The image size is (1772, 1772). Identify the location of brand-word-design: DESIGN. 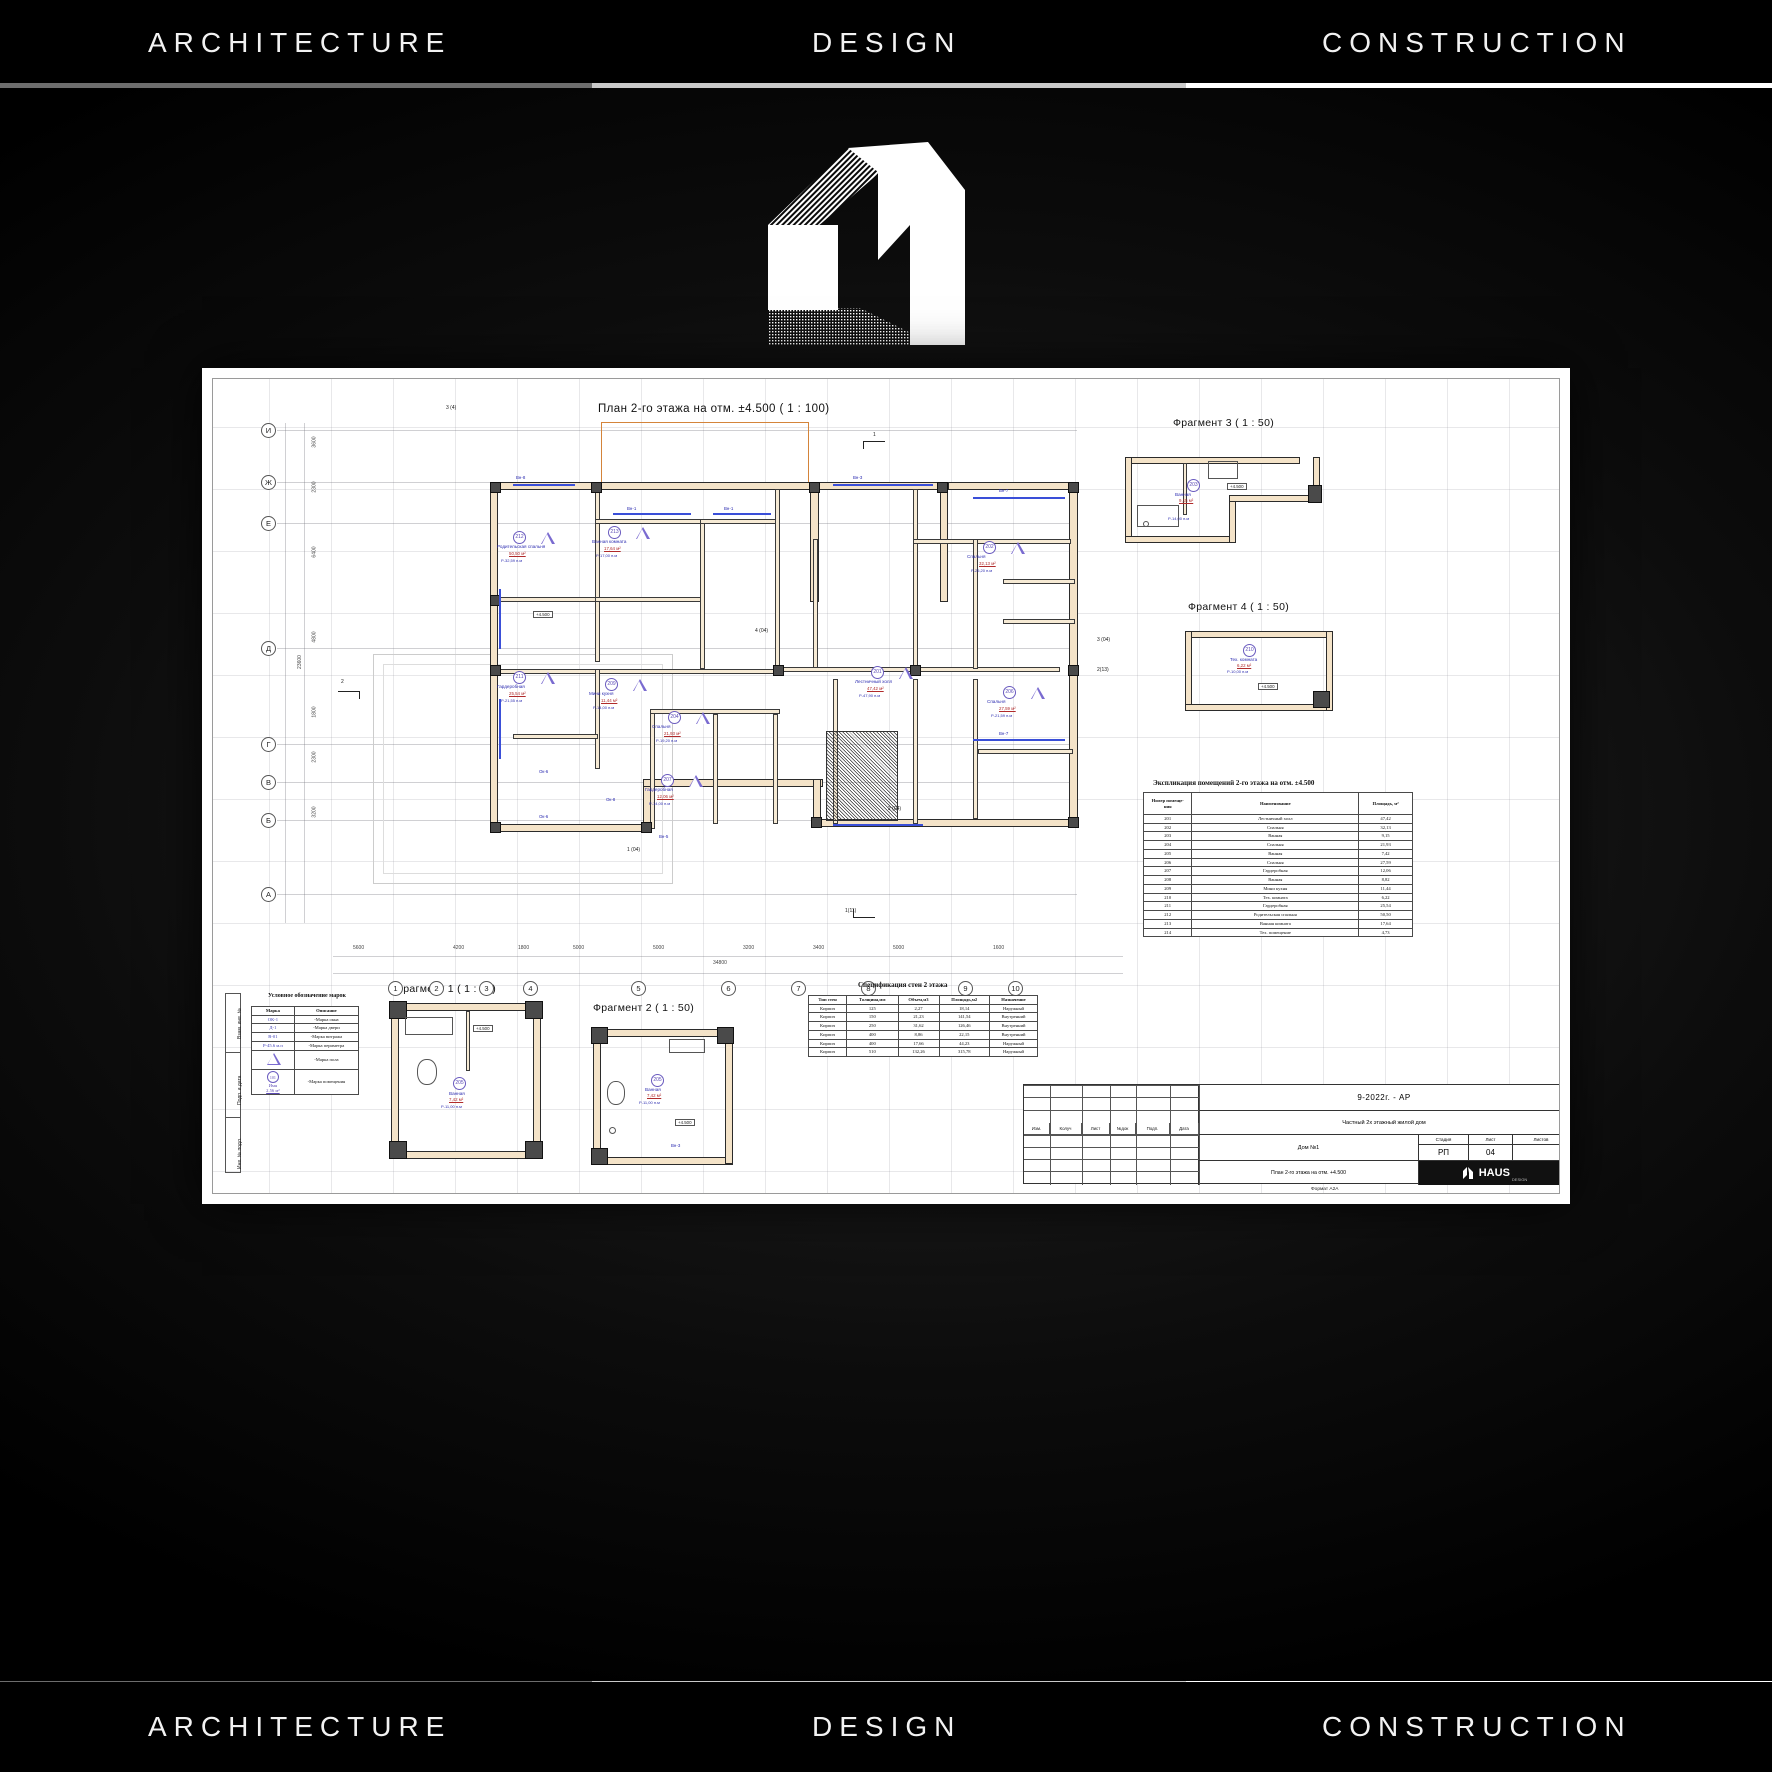
(887, 42).